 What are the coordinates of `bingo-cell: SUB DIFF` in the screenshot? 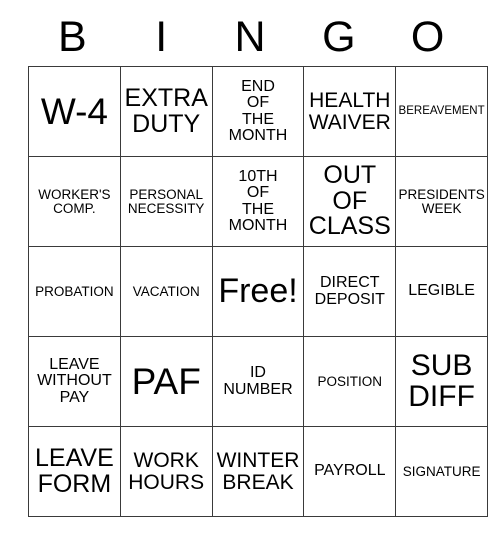 It's located at (441, 381).